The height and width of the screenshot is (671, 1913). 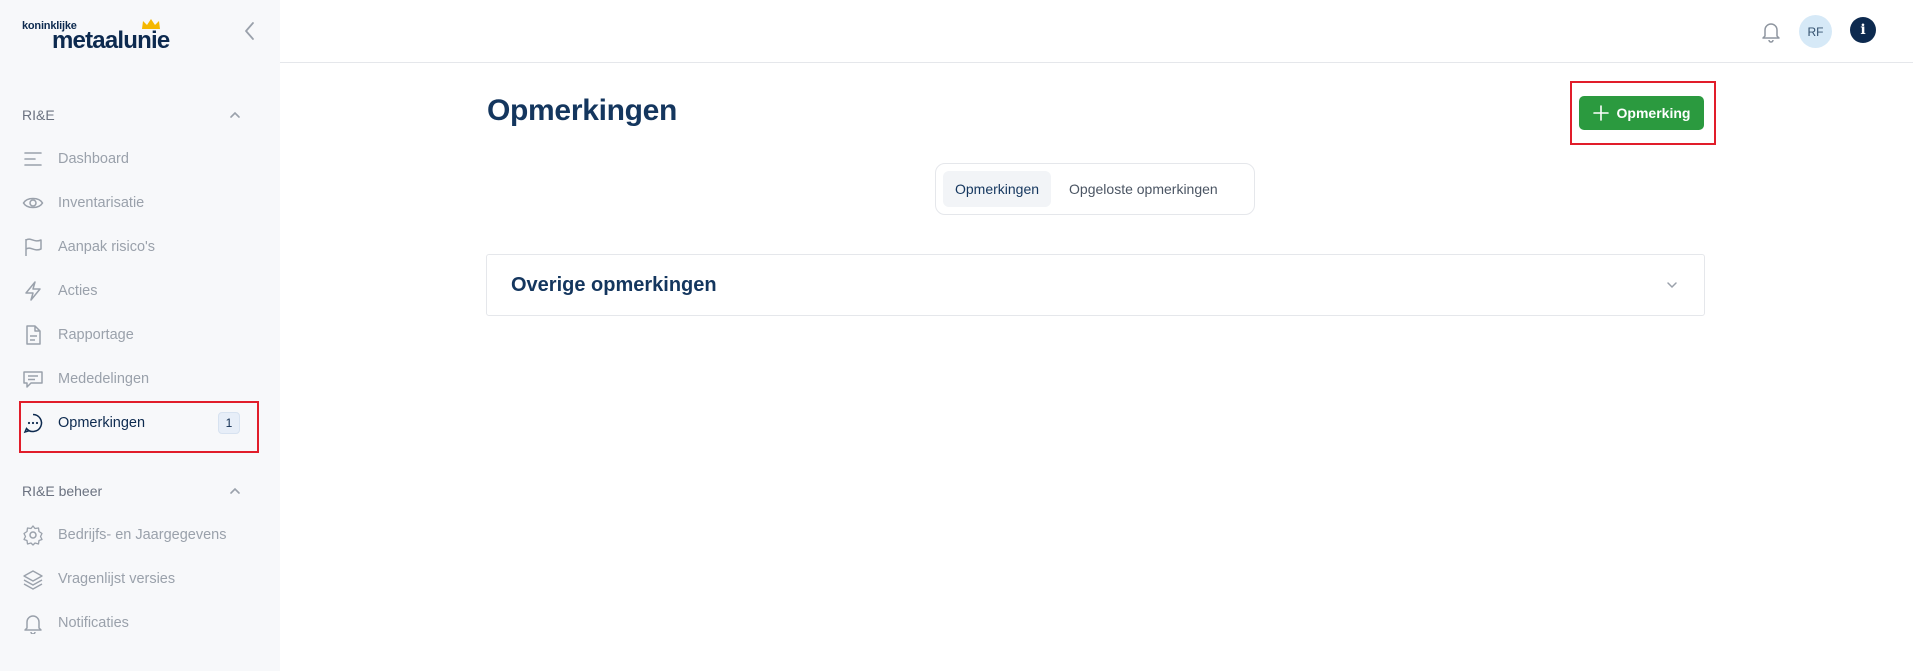 What do you see at coordinates (1771, 31) in the screenshot?
I see `notification-bell-icon` at bounding box center [1771, 31].